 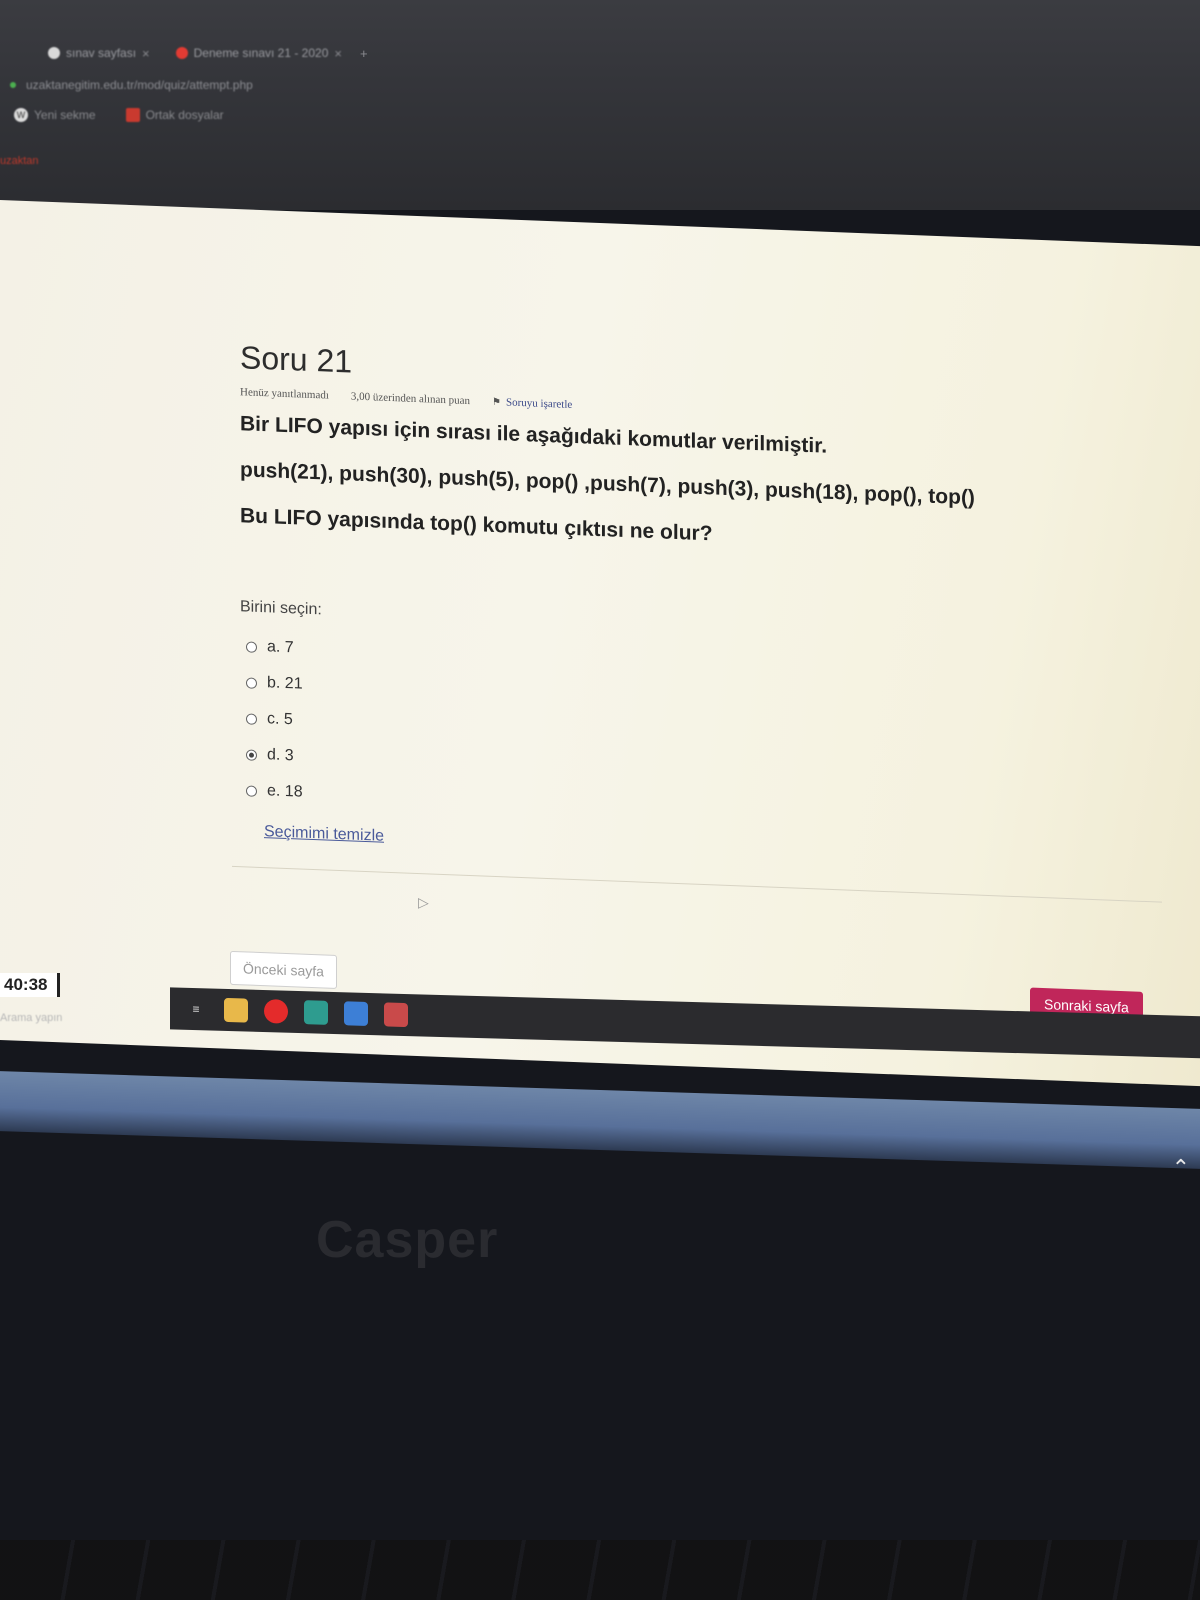 I want to click on browser-tab-1: sınav sayfası ×, so click(x=99, y=53).